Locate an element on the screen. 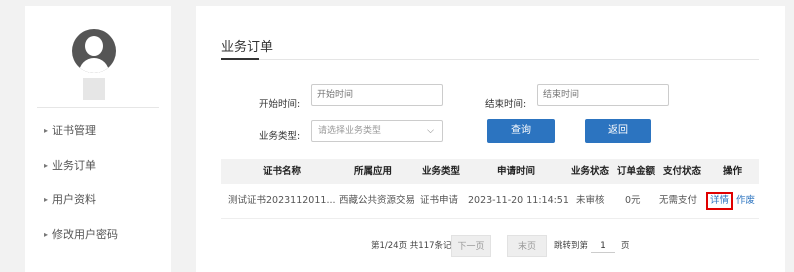 The image size is (794, 272). next-page-button: 下一页 is located at coordinates (471, 246).